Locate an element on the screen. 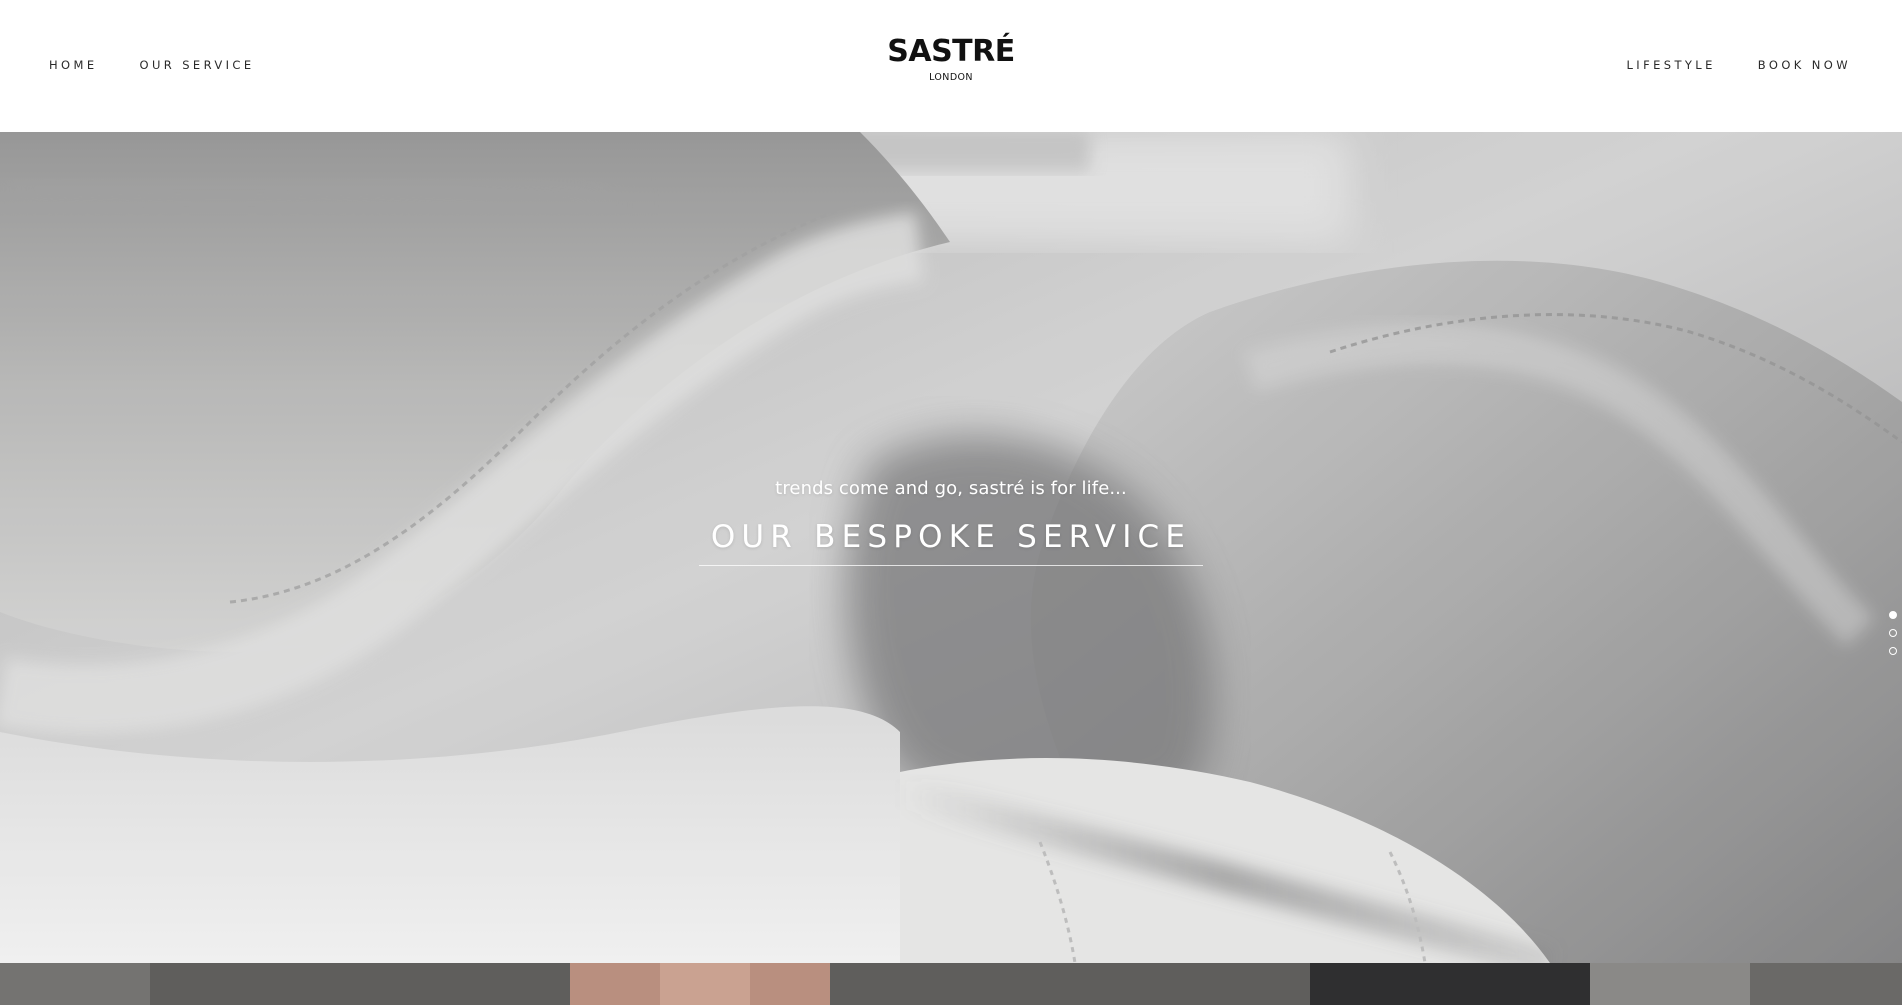  next-section-image is located at coordinates (951, 984).